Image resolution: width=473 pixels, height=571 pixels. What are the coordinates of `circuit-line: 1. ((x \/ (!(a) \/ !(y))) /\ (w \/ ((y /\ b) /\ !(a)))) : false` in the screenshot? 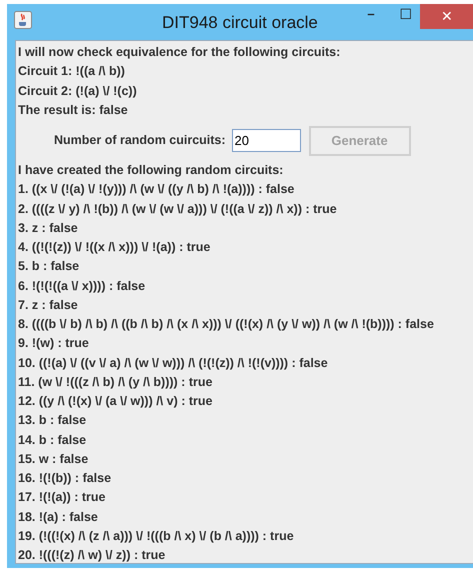 It's located at (156, 189).